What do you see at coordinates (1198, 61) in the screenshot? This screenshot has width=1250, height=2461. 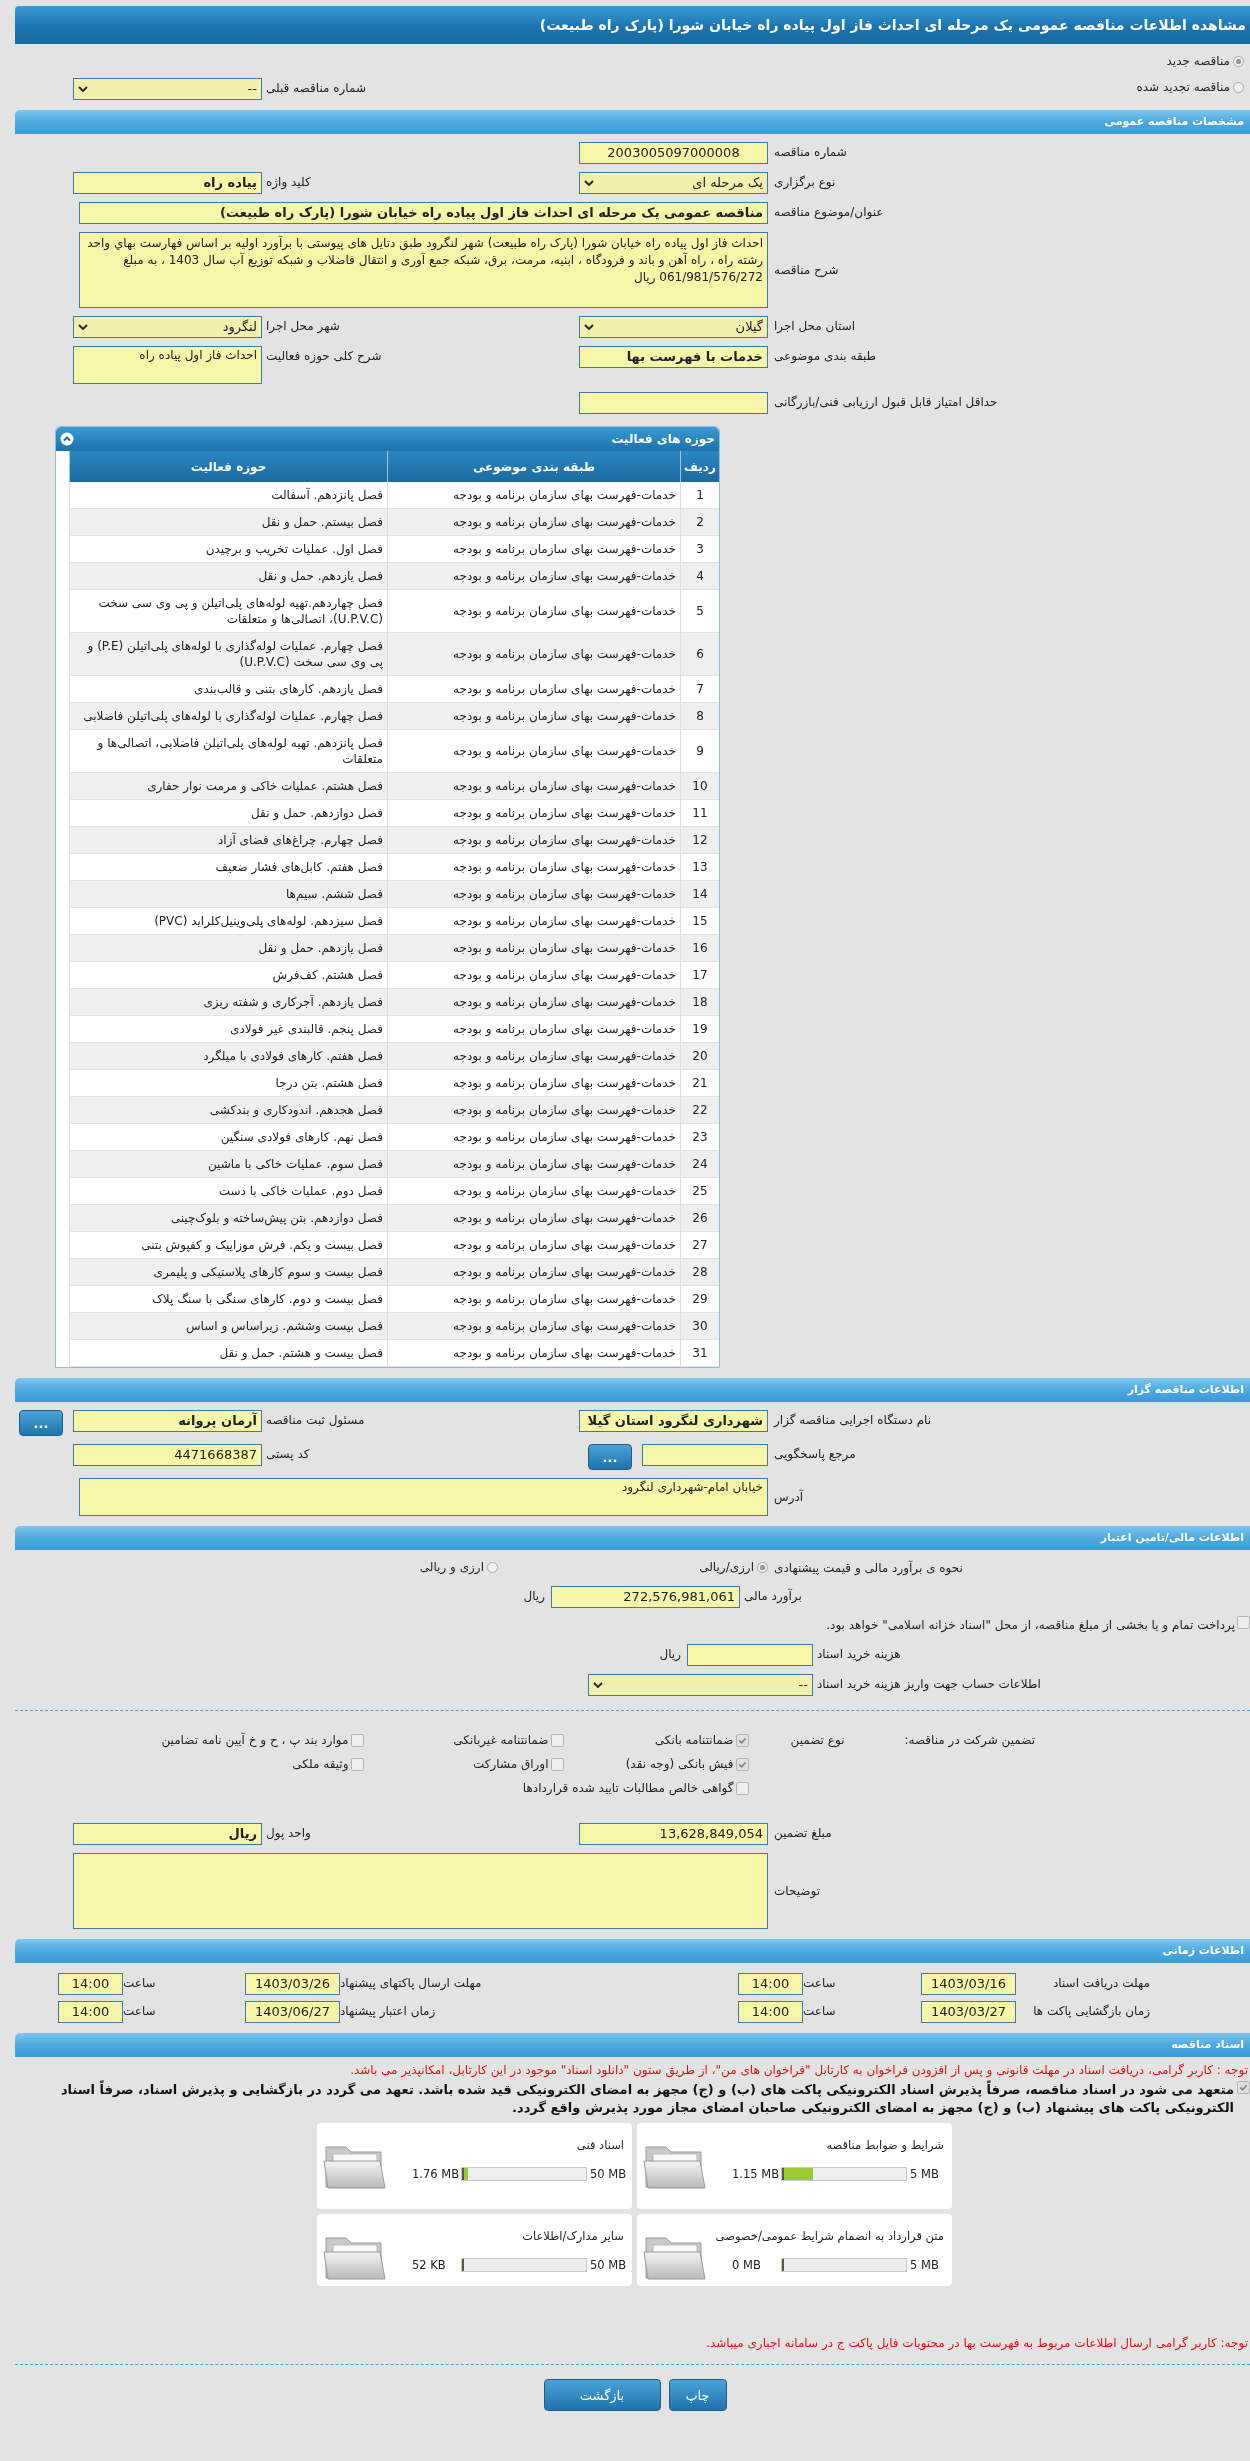 I see `radio-label: مناقصه جدید` at bounding box center [1198, 61].